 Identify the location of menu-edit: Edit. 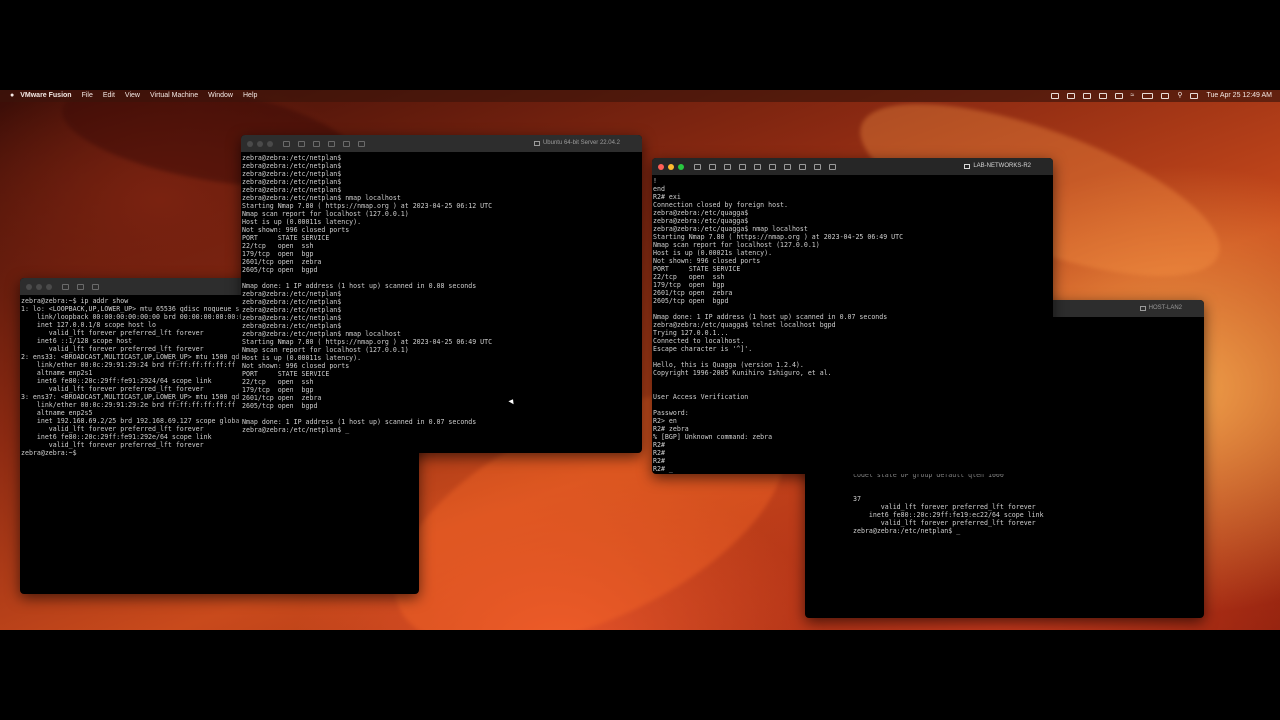
(109, 96).